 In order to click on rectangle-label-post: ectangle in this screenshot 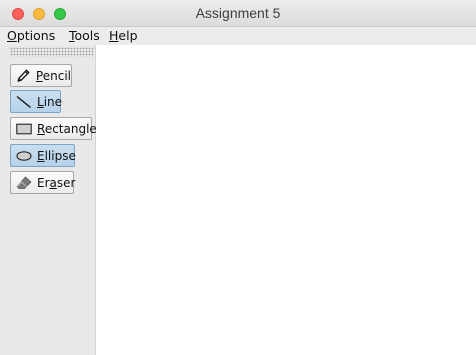, I will do `click(70, 128)`.